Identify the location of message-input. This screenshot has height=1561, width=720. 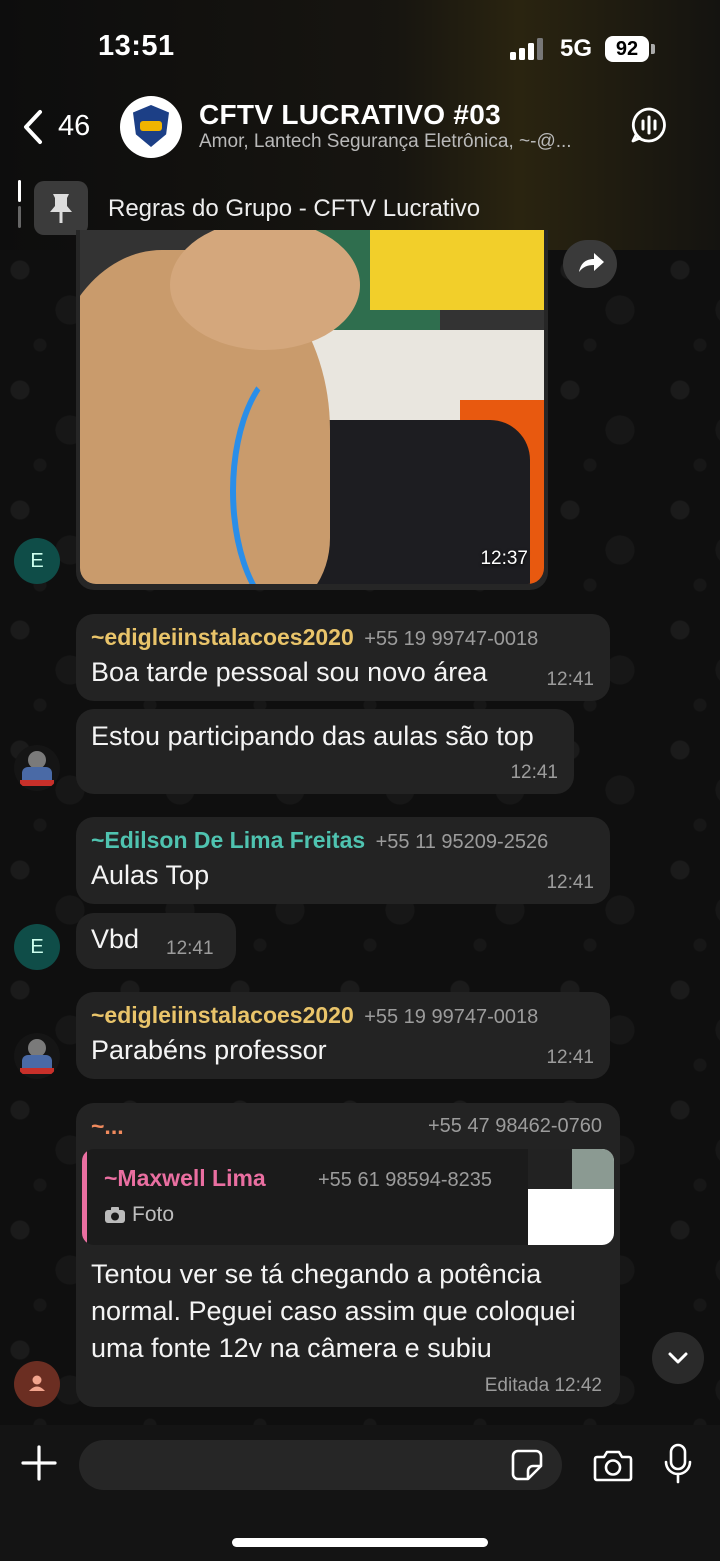
(320, 1465).